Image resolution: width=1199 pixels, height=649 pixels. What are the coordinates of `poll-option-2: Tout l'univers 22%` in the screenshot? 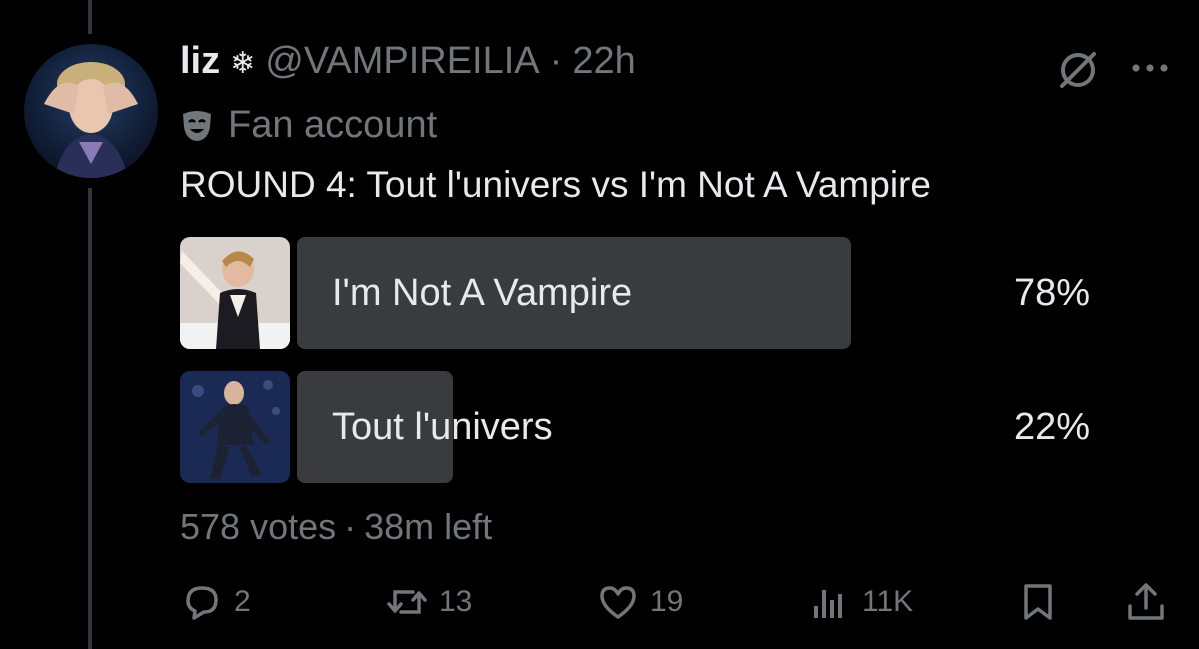 It's located at (635, 427).